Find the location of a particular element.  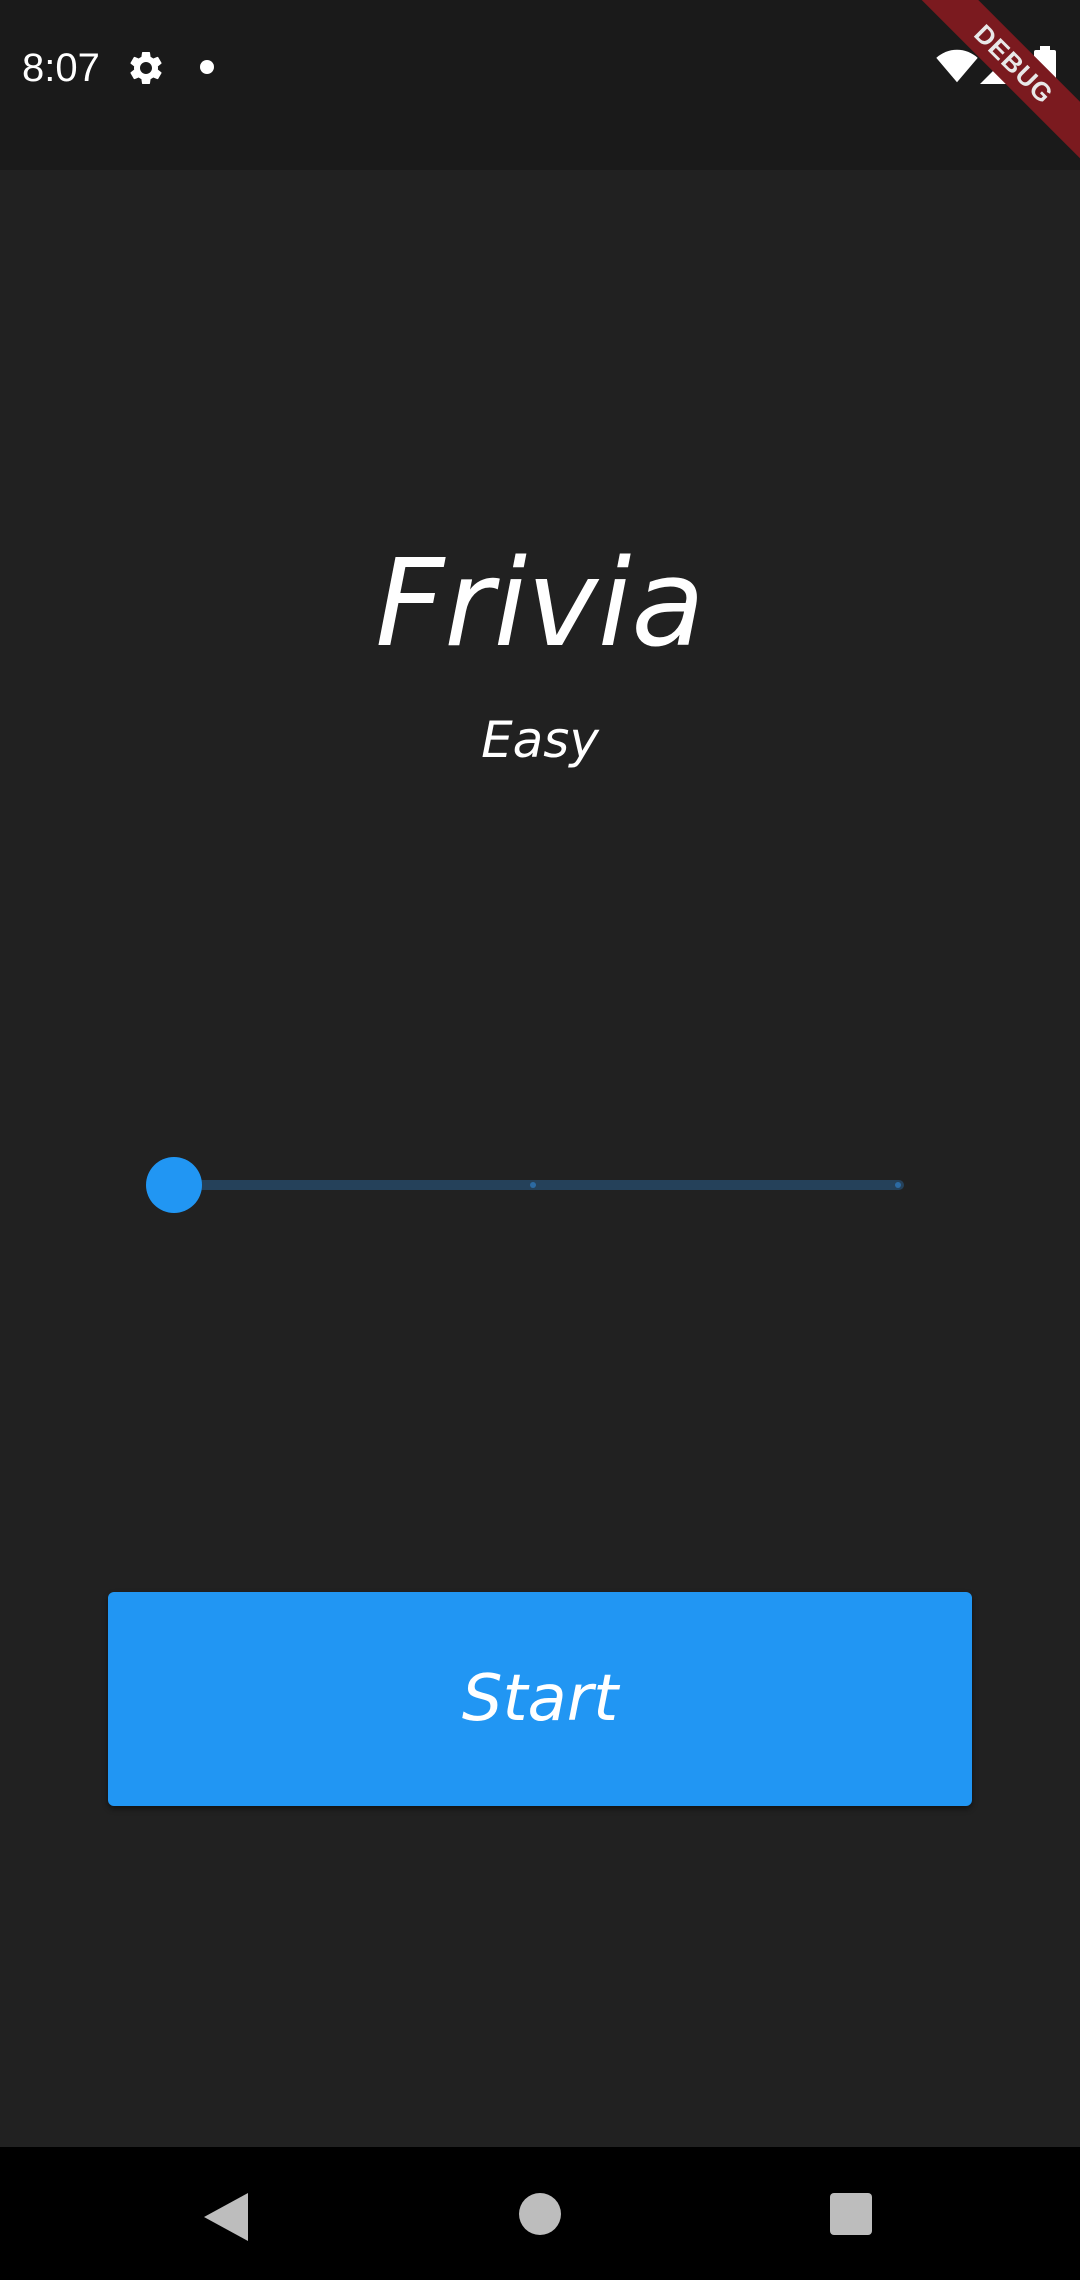

home-icon is located at coordinates (540, 2214).